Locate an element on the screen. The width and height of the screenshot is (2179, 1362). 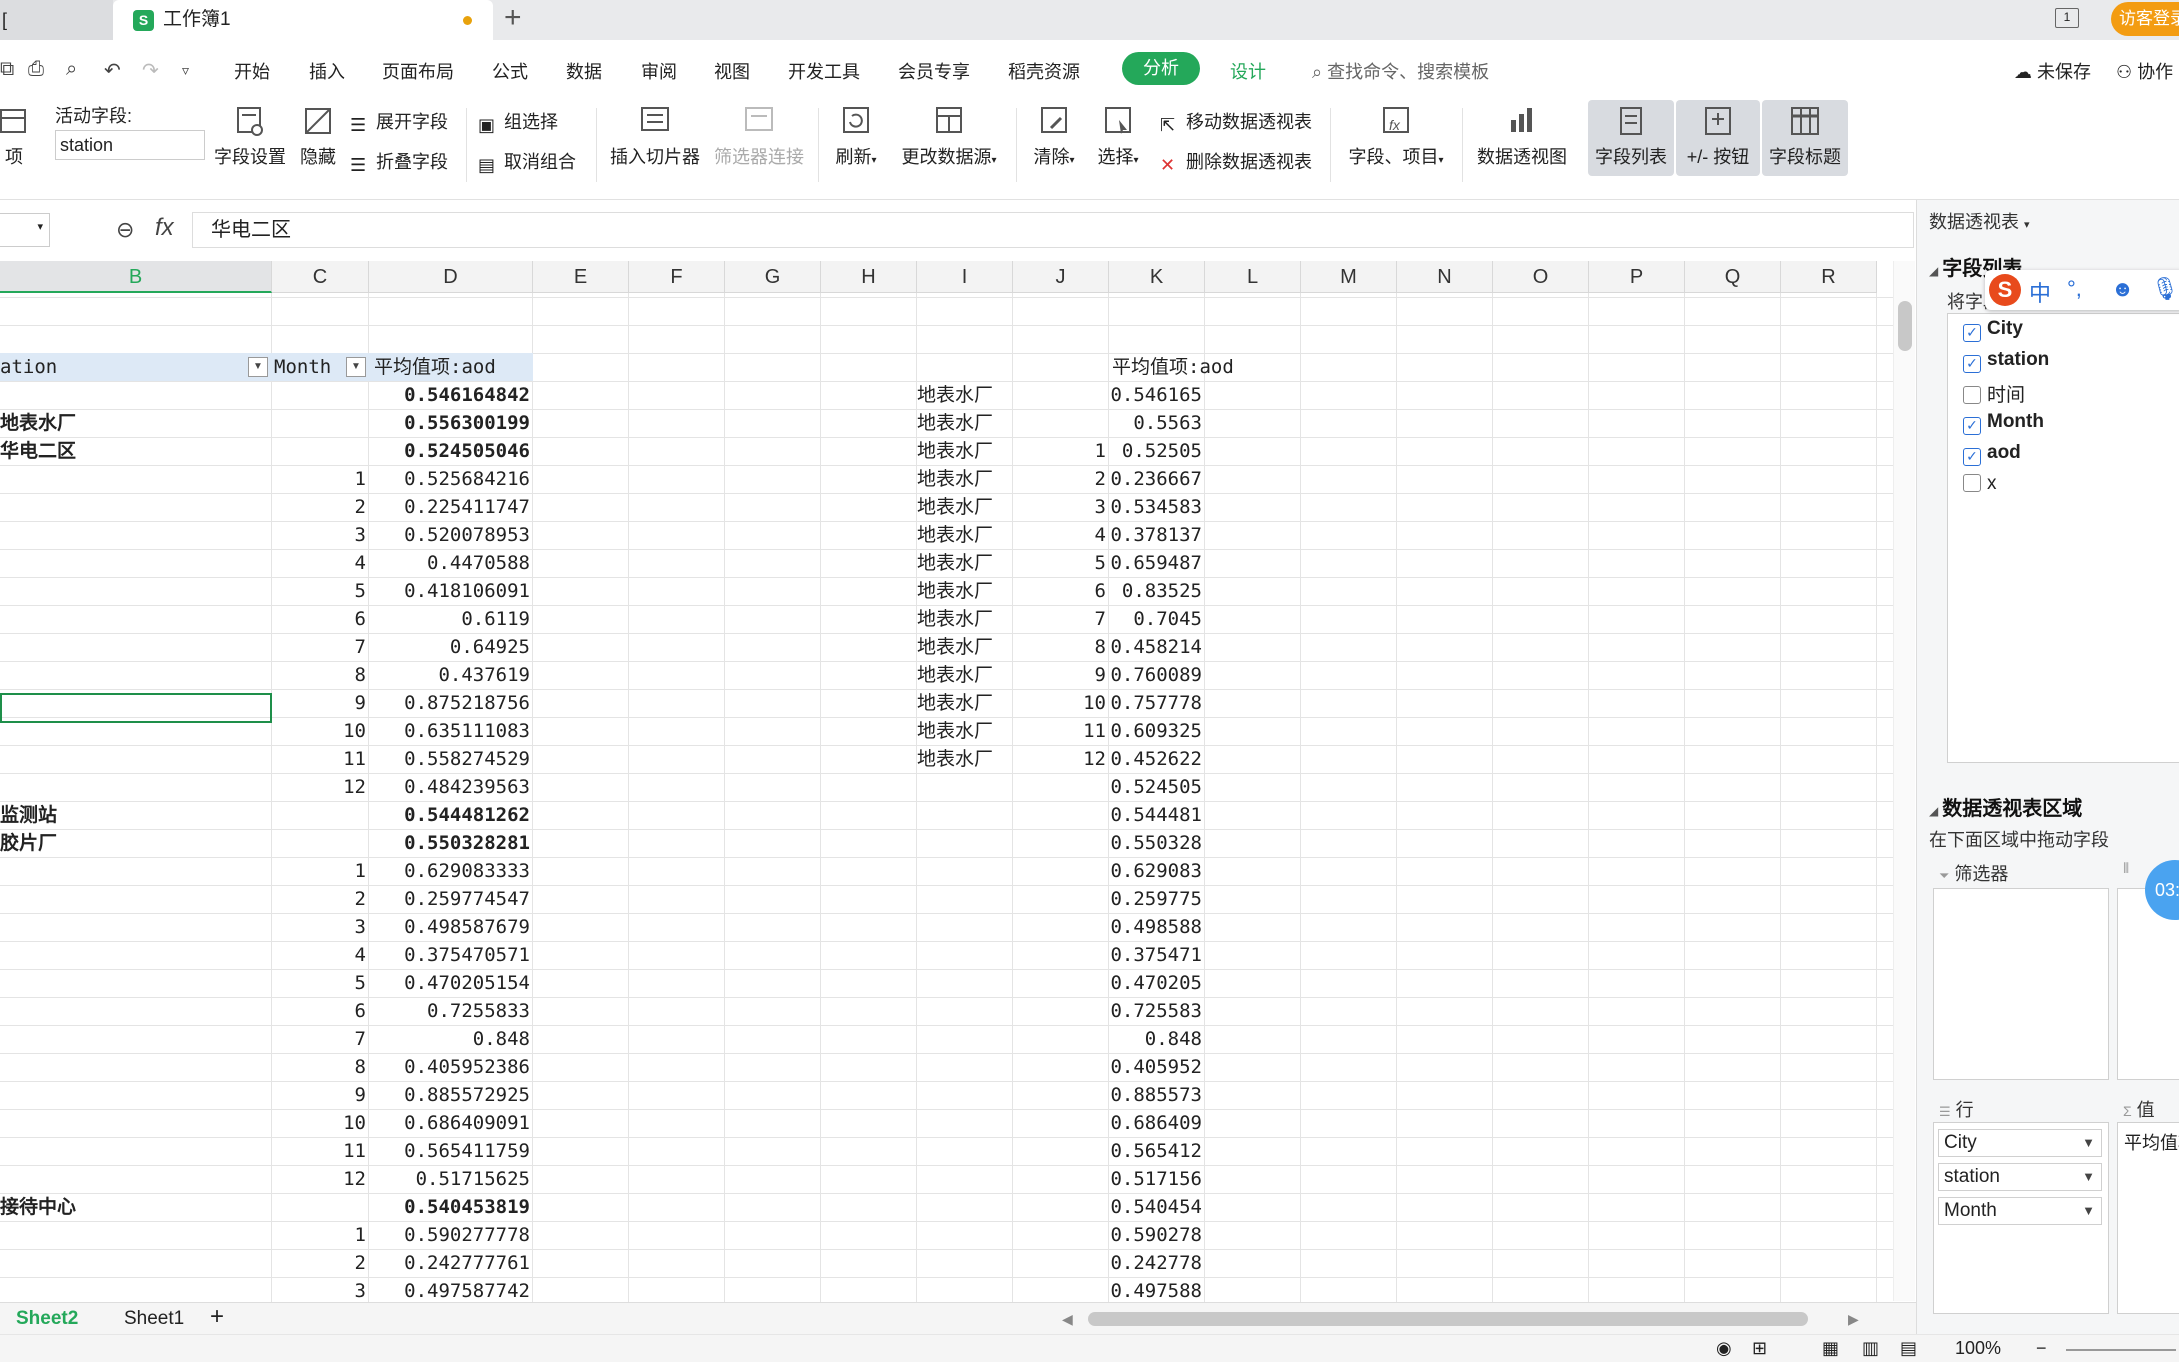
menu-review: 审阅 is located at coordinates (659, 71).